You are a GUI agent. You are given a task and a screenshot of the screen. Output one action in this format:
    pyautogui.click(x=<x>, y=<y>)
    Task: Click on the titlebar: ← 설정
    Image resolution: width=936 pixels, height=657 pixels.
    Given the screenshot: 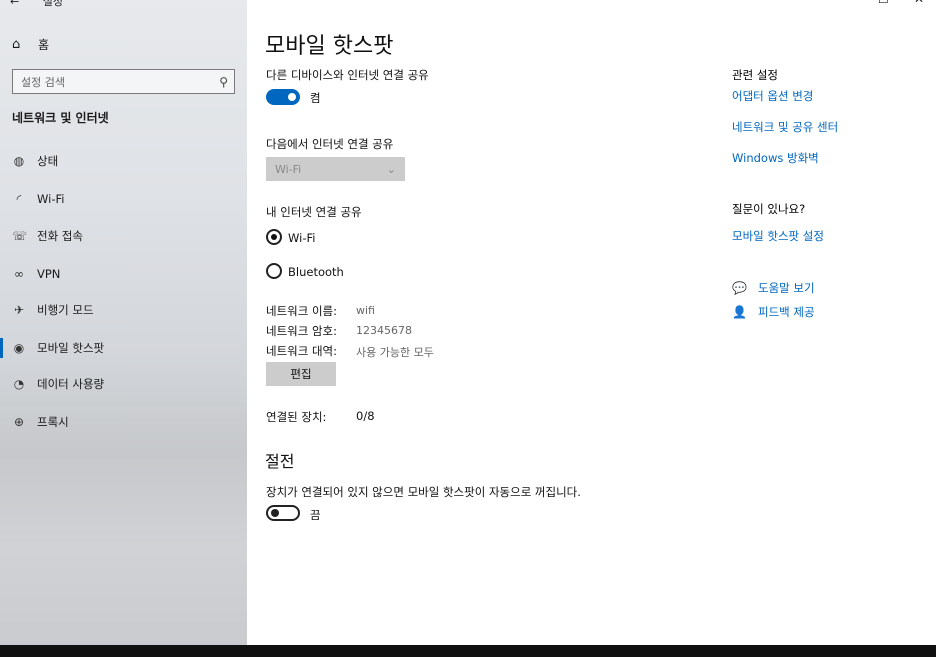 What is the action you would take?
    pyautogui.click(x=36, y=4)
    